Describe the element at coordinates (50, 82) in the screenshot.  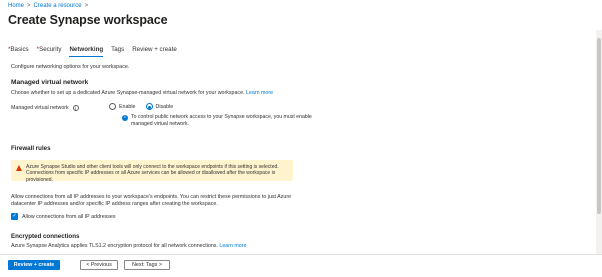
I see `managed-vnet-heading: Managed virtual network` at that location.